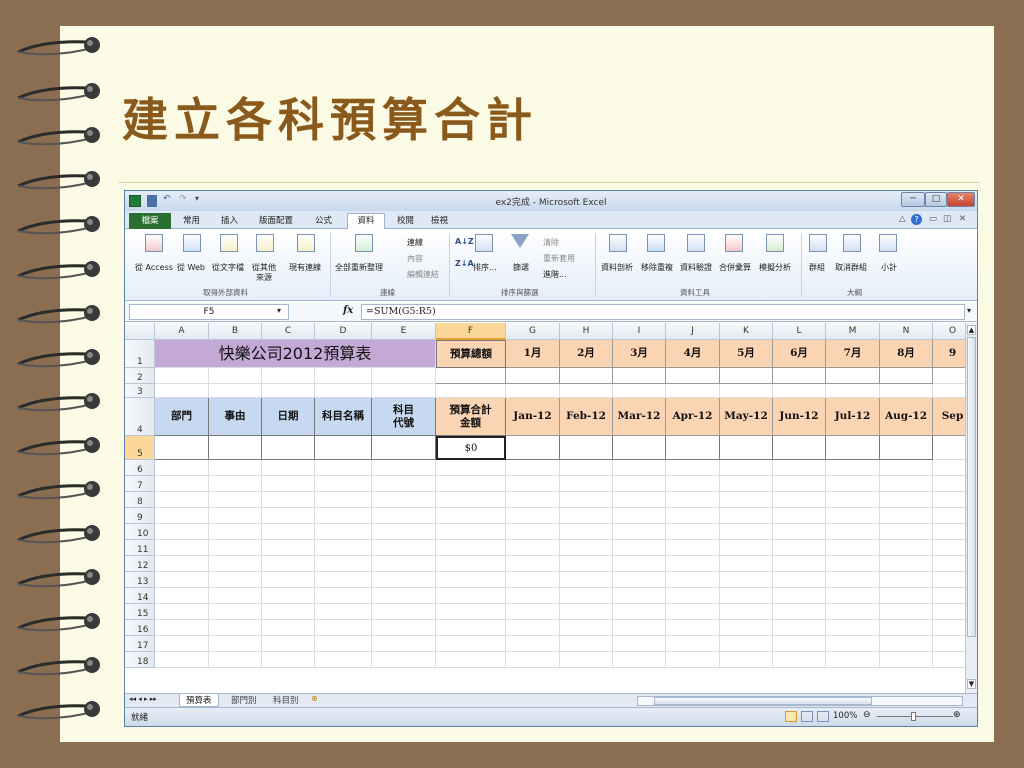 The width and height of the screenshot is (1024, 768). What do you see at coordinates (276, 220) in the screenshot?
I see `tab-page-layout: 版面配置` at bounding box center [276, 220].